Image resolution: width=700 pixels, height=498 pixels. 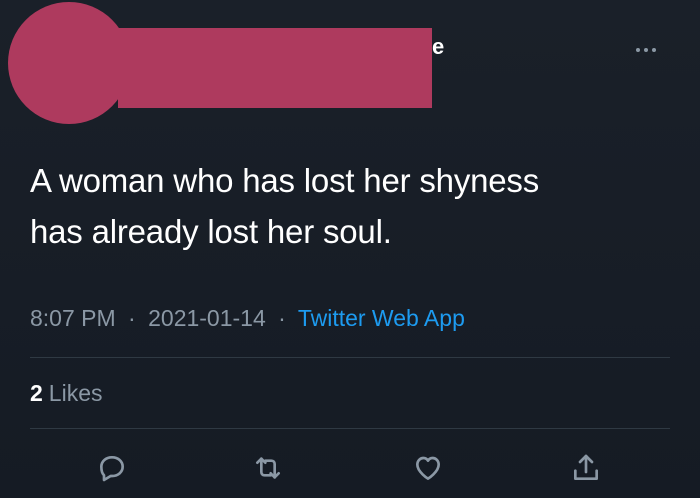 I want to click on share-button, so click(x=586, y=468).